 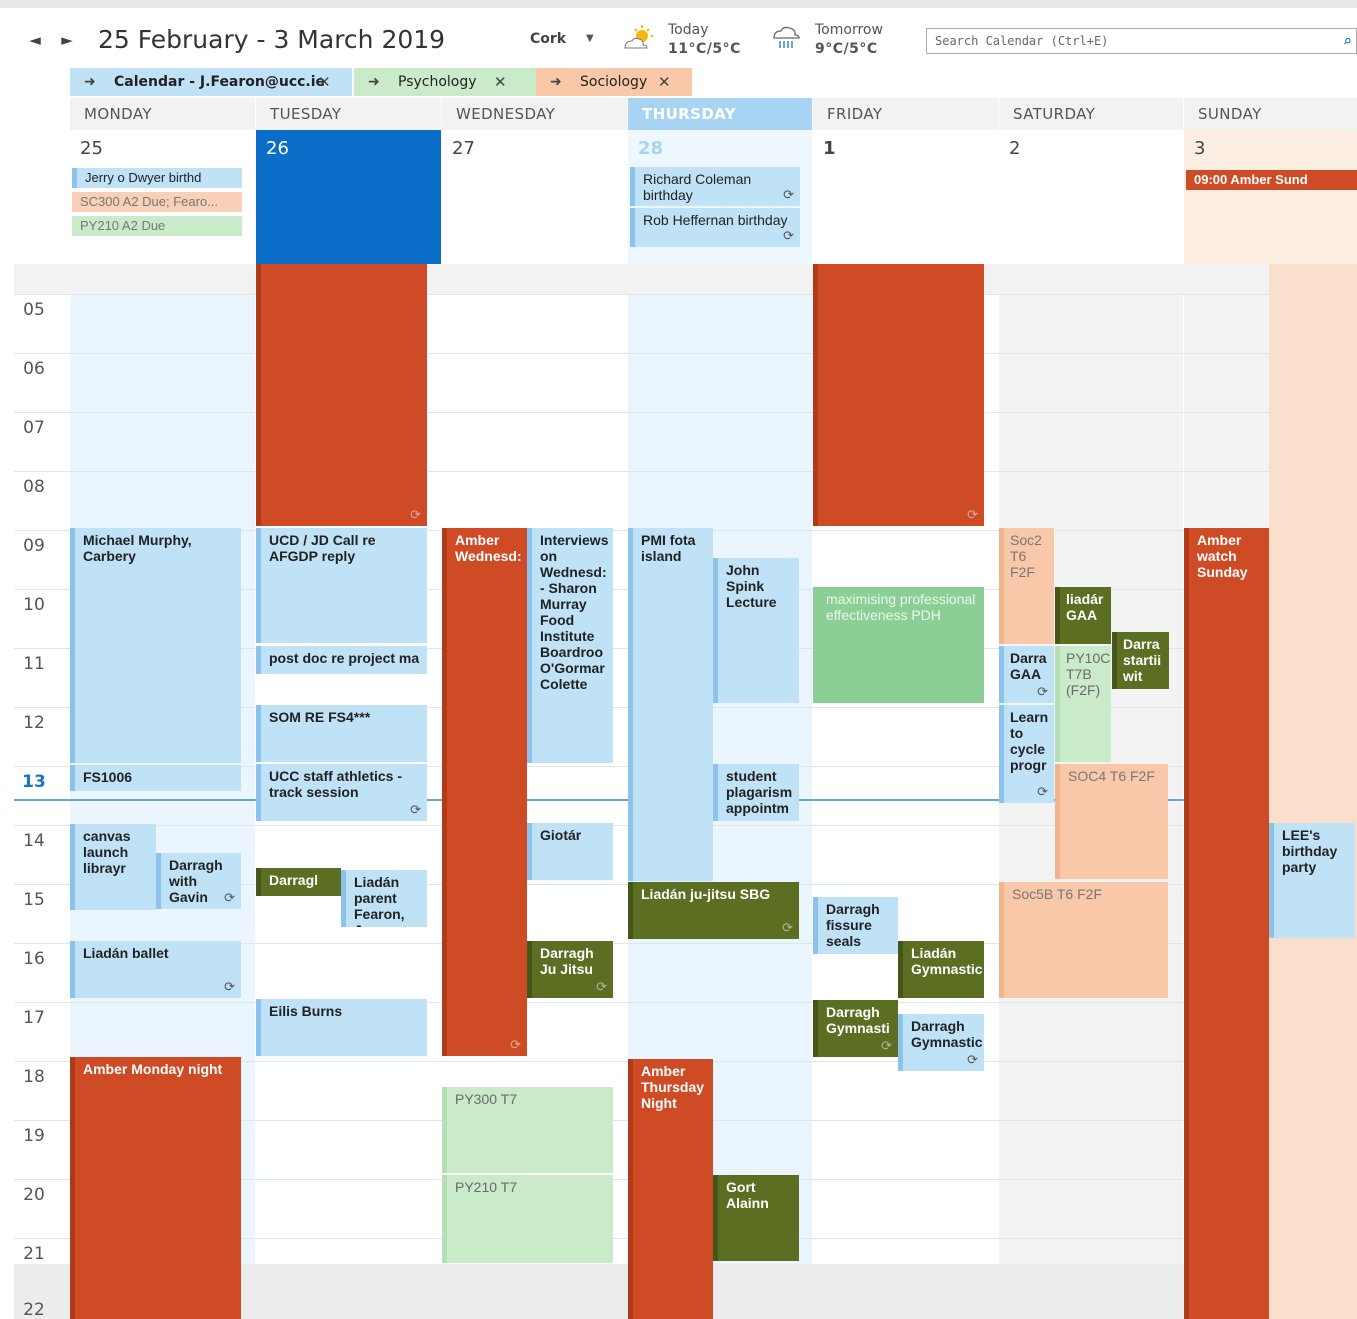 I want to click on event-title: Liadán Gymnastic, so click(x=947, y=961).